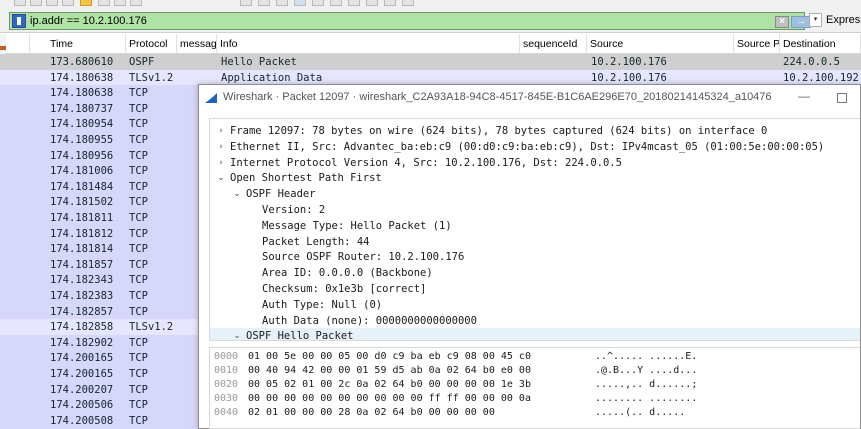 The image size is (861, 429). Describe the element at coordinates (535, 289) in the screenshot. I see `tree-node: Checksum: 0x1e3b [correct]` at that location.